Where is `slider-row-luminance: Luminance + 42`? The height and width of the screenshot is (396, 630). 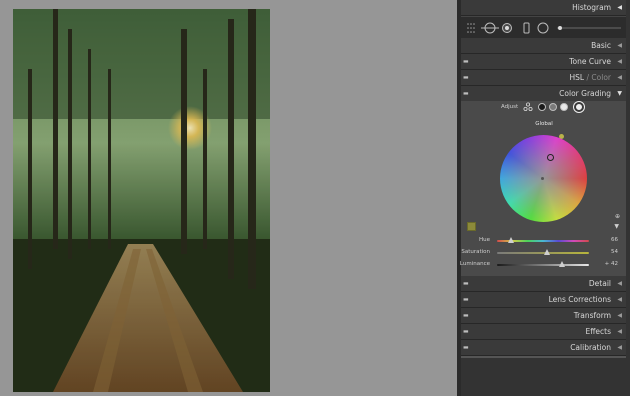
slider-row-luminance: Luminance + 42 is located at coordinates (542, 265).